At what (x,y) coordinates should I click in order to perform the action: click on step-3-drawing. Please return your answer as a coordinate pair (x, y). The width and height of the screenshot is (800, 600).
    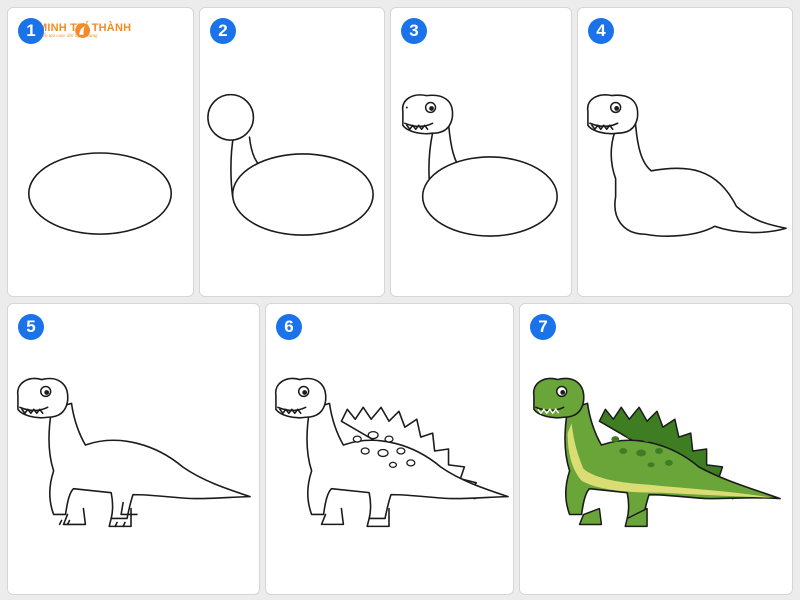
    Looking at the image, I should click on (479, 165).